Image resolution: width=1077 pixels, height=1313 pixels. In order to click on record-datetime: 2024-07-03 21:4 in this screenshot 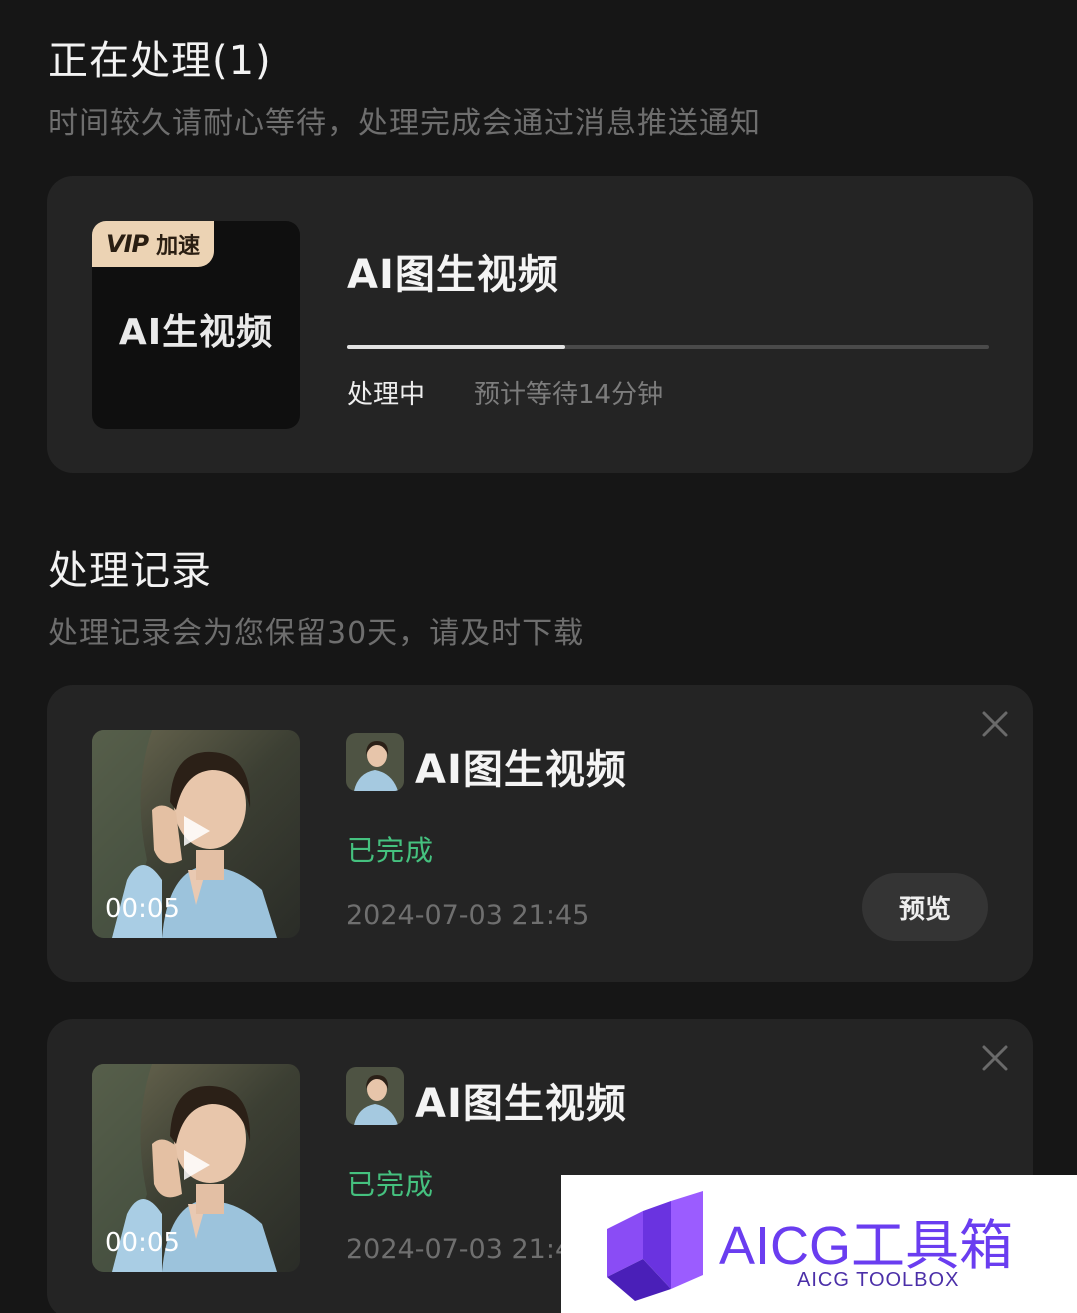, I will do `click(459, 1249)`.